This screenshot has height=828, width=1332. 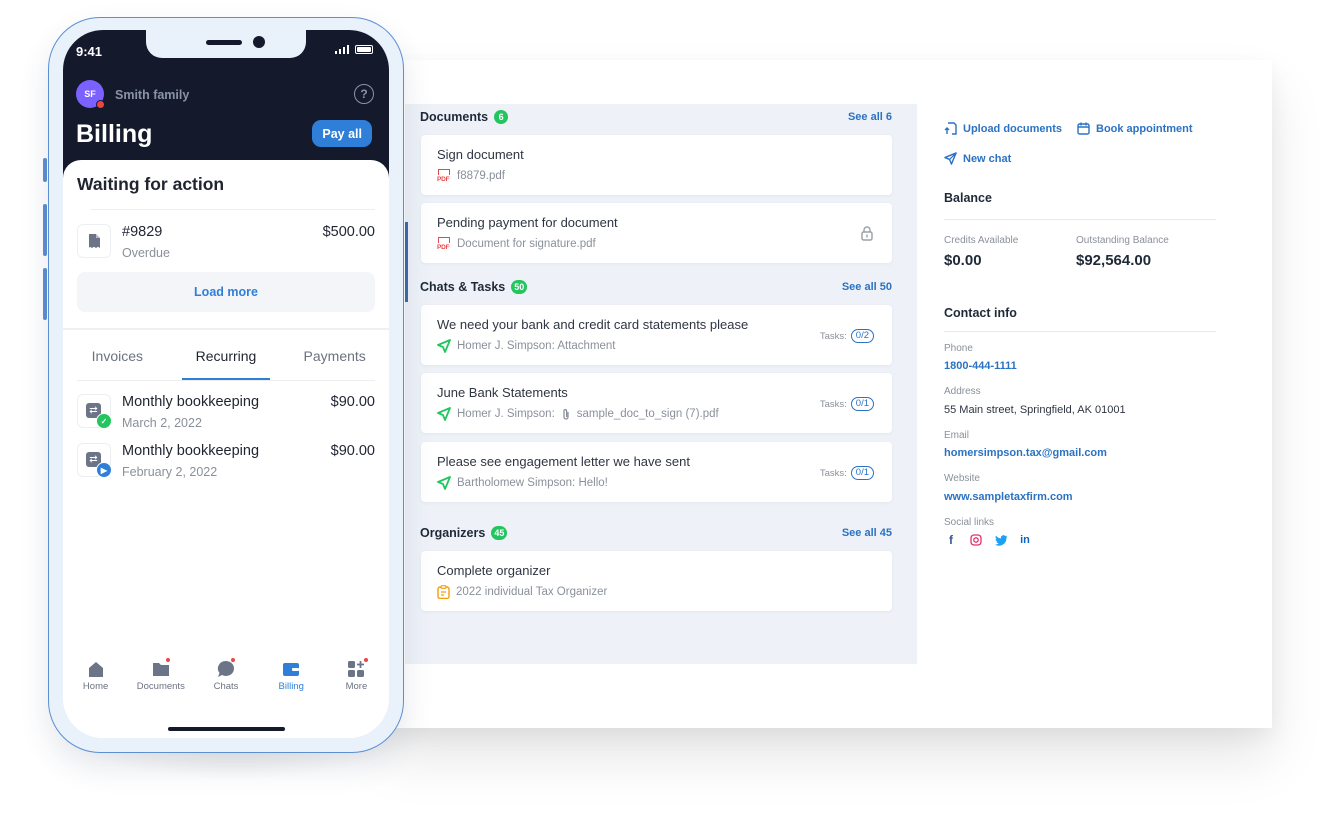 I want to click on grid-plus-icon, so click(x=356, y=669).